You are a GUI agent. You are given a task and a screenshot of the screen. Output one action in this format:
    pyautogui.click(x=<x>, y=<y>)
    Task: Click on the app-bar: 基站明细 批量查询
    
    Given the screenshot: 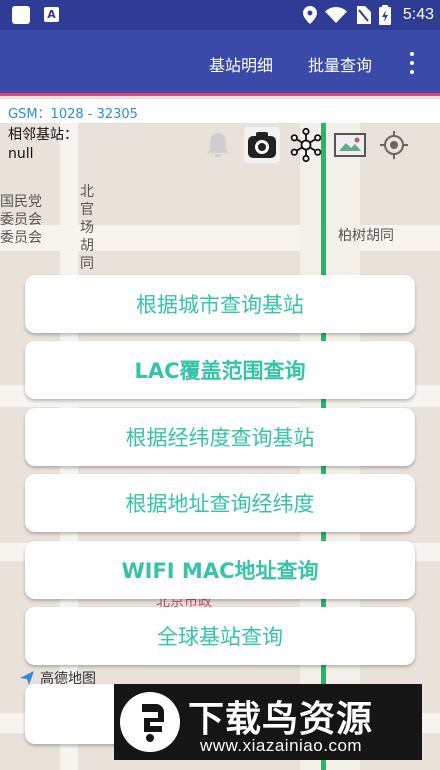 What is the action you would take?
    pyautogui.click(x=220, y=63)
    